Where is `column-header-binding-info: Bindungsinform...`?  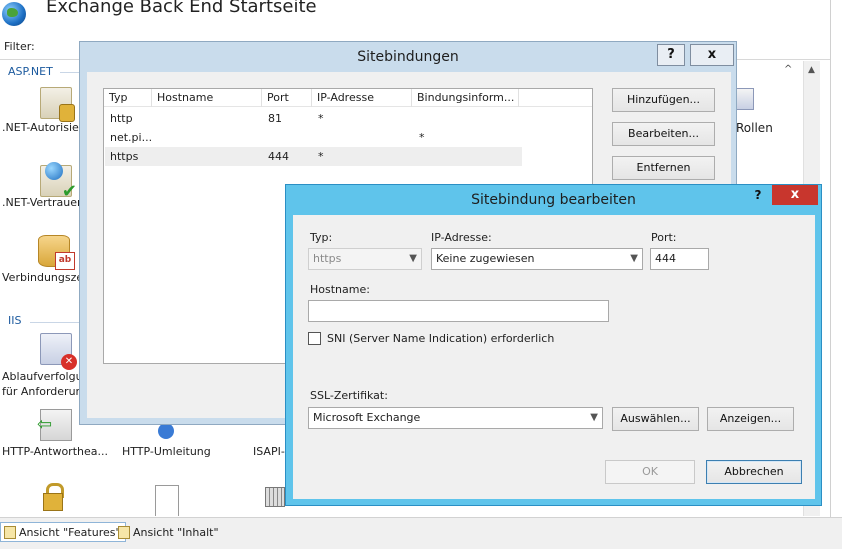
column-header-binding-info: Bindungsinform... is located at coordinates (465, 98).